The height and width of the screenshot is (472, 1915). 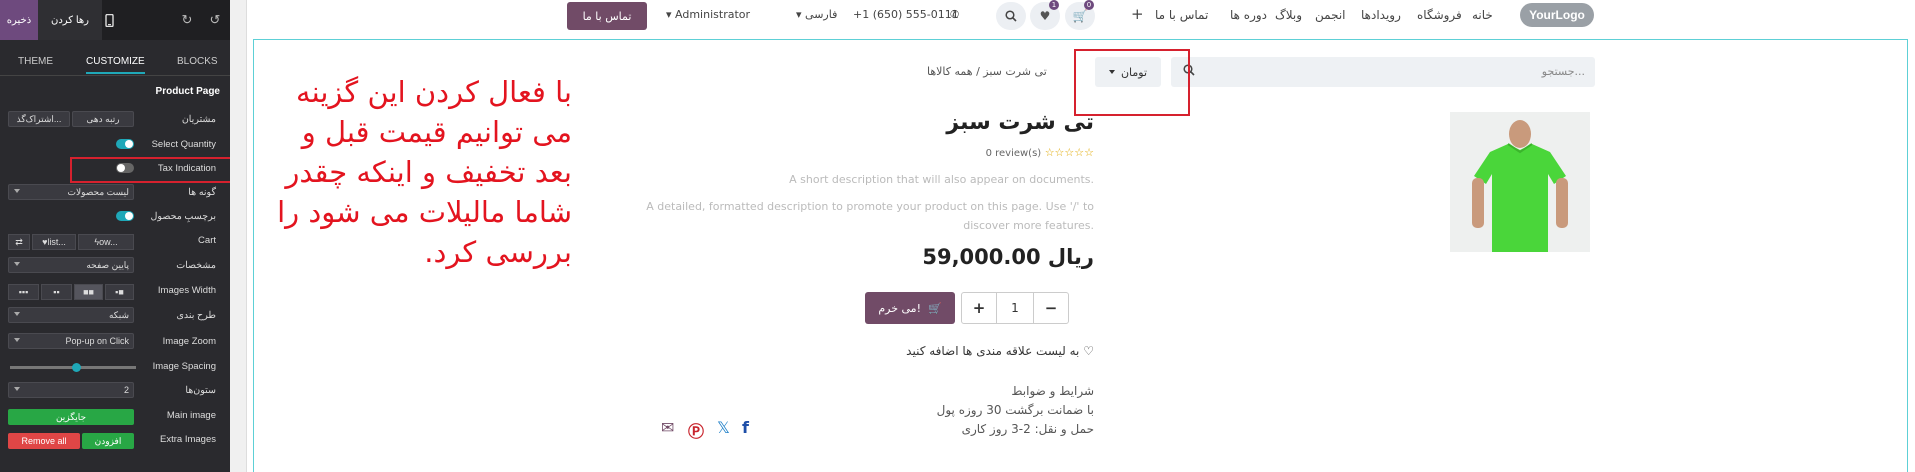 I want to click on heart-icon: ♥, so click(x=1045, y=16).